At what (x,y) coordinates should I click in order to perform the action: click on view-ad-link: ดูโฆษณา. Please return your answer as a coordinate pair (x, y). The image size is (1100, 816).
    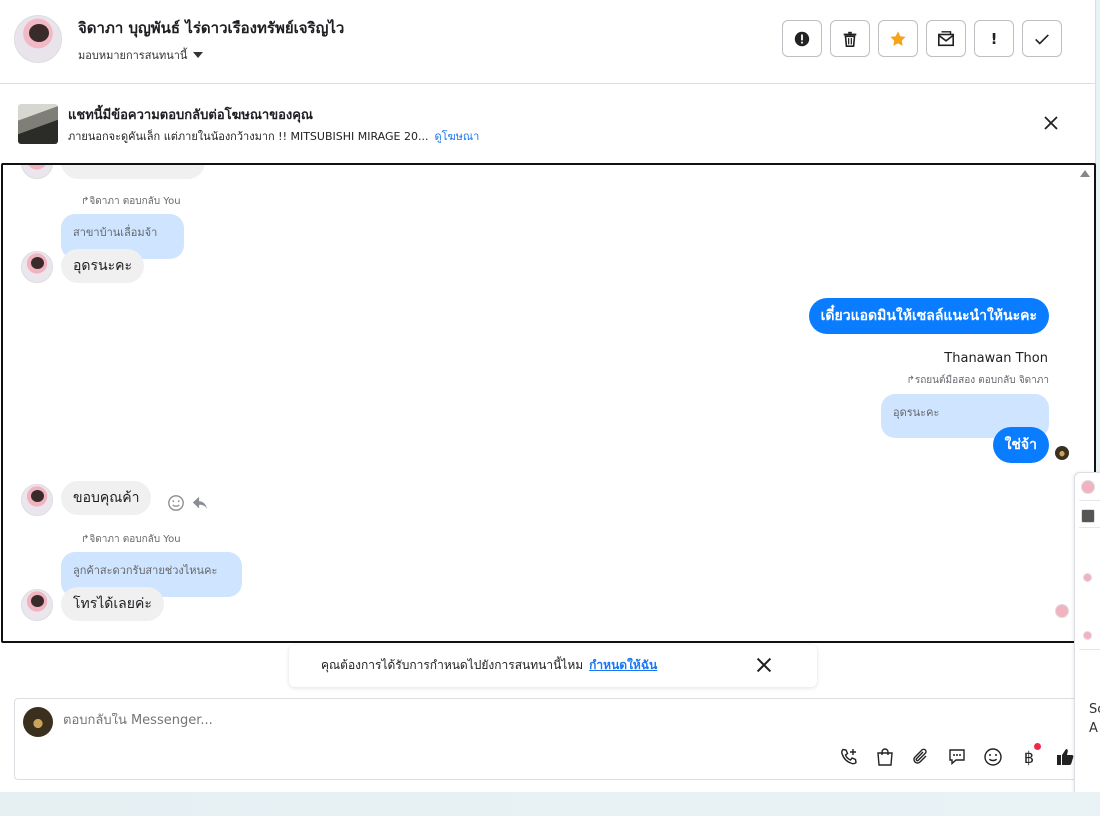
    Looking at the image, I should click on (456, 136).